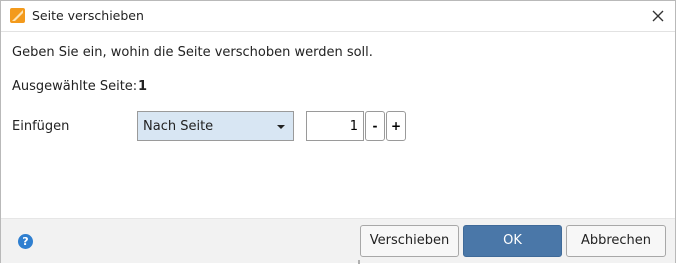  Describe the element at coordinates (359, 262) in the screenshot. I see `resize-grip` at that location.